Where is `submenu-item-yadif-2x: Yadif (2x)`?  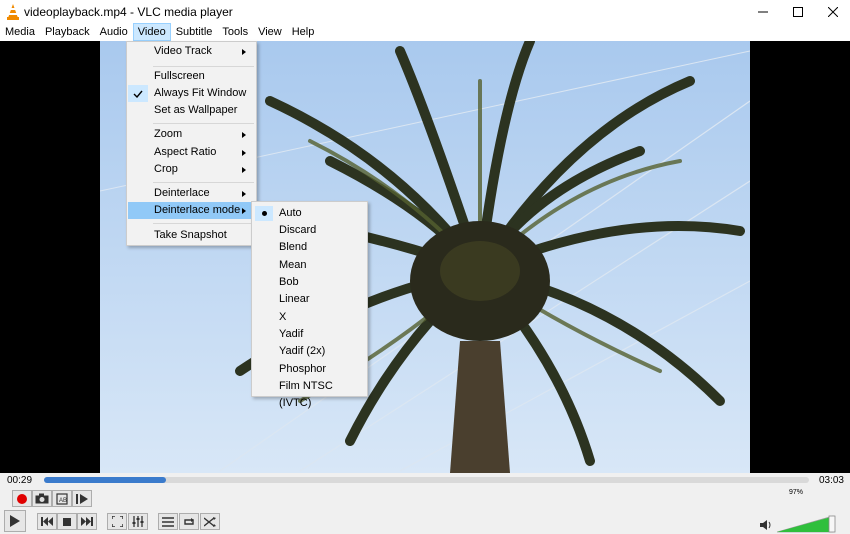
submenu-item-yadif-2x: Yadif (2x) is located at coordinates (310, 351).